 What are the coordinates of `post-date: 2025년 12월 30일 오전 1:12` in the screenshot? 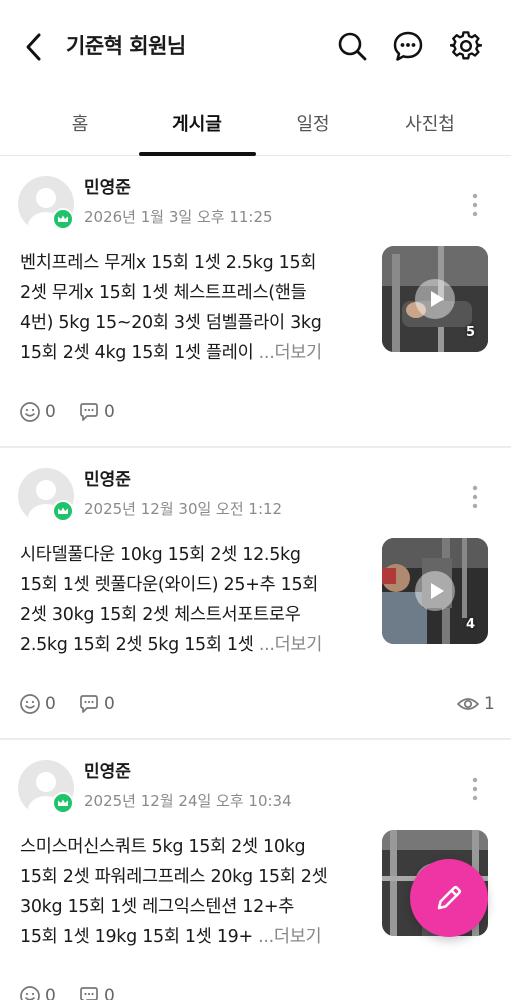 It's located at (183, 509).